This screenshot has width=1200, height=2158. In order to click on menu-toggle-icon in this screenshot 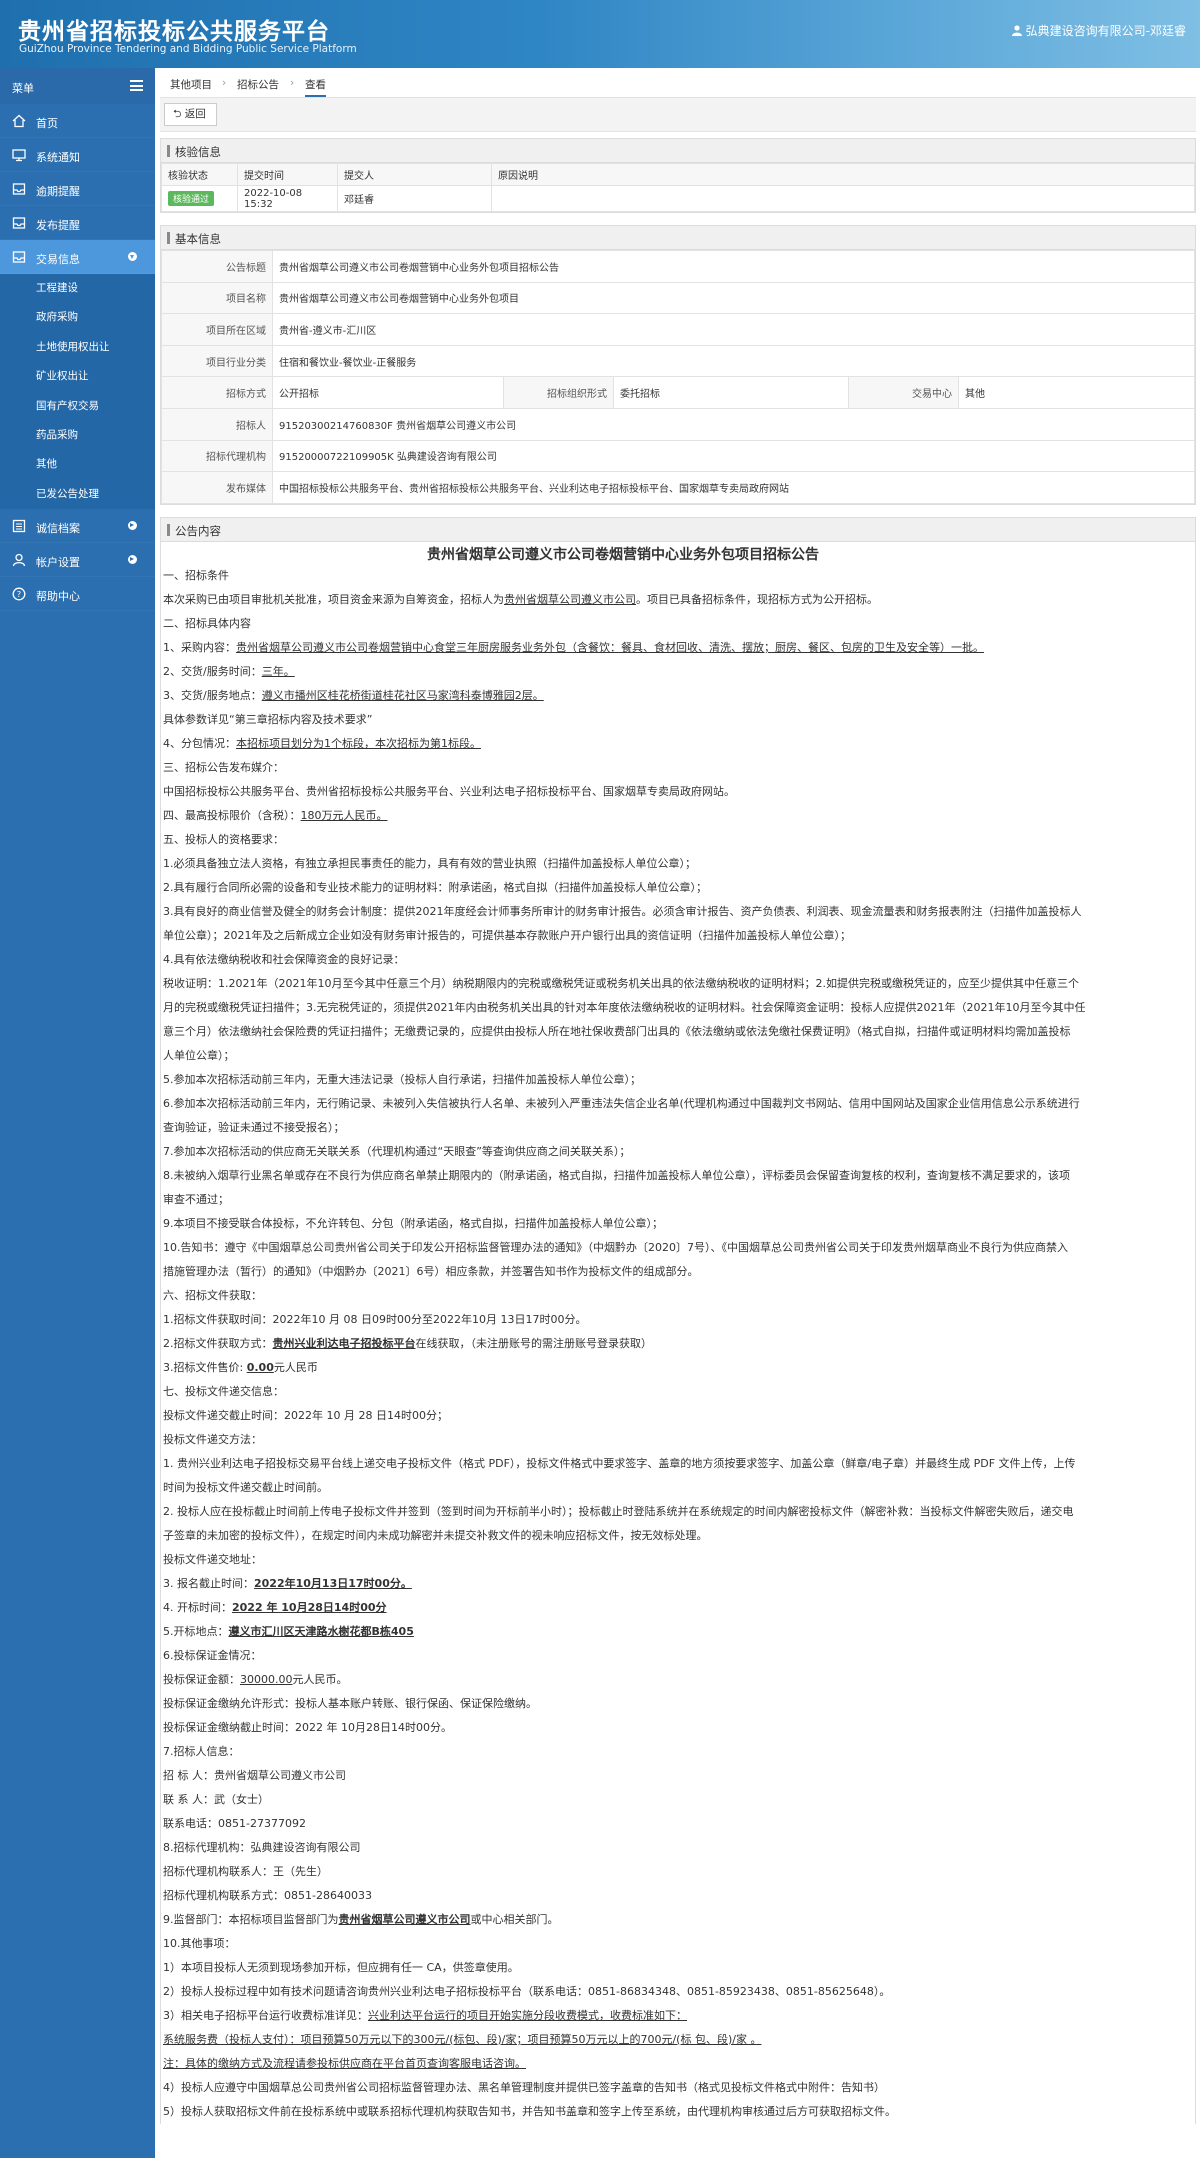, I will do `click(136, 85)`.